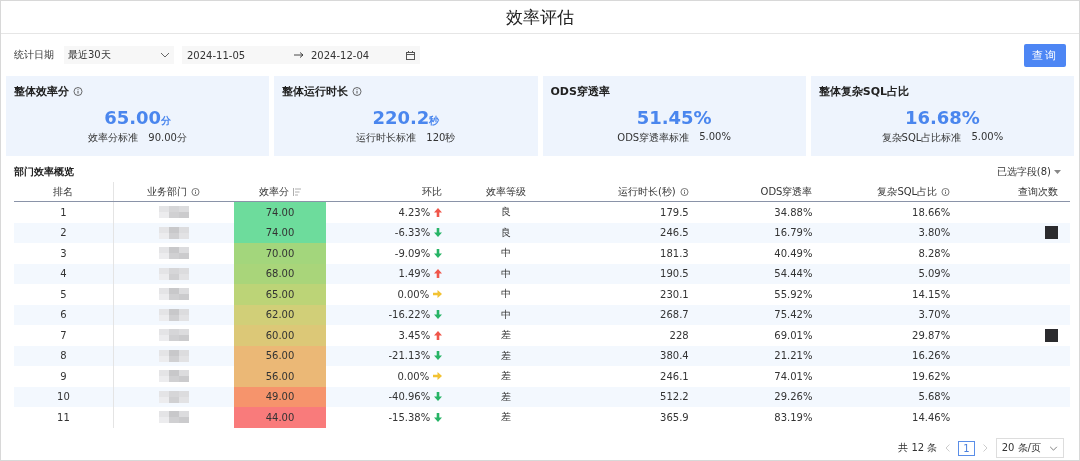 The width and height of the screenshot is (1080, 461). What do you see at coordinates (674, 212) in the screenshot?
I see `table-cell: 179.5` at bounding box center [674, 212].